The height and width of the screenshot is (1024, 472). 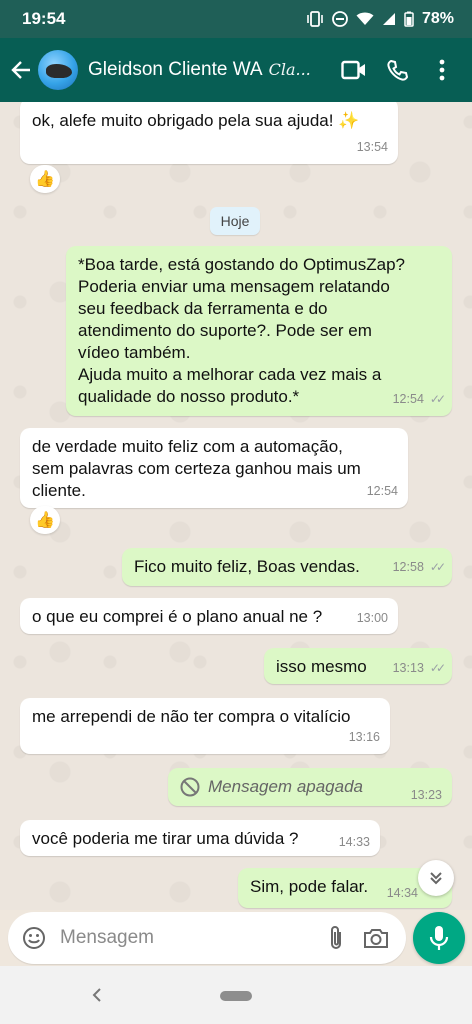 I want to click on dnd-icon, so click(x=340, y=19).